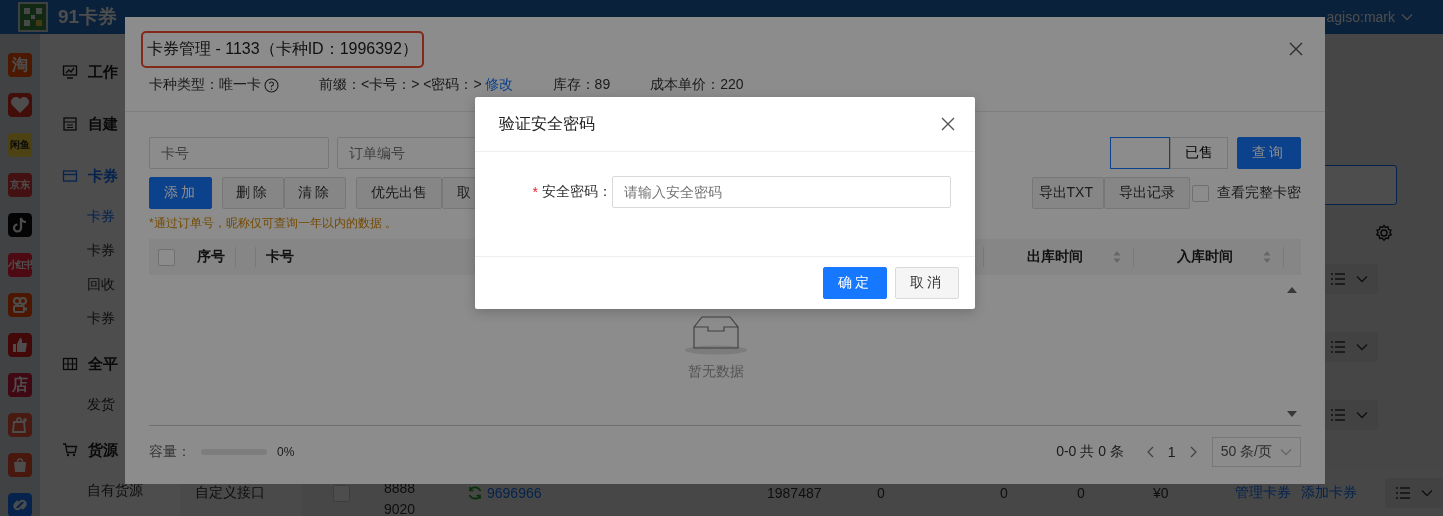  I want to click on action-button: 导出TXT, so click(1068, 193).